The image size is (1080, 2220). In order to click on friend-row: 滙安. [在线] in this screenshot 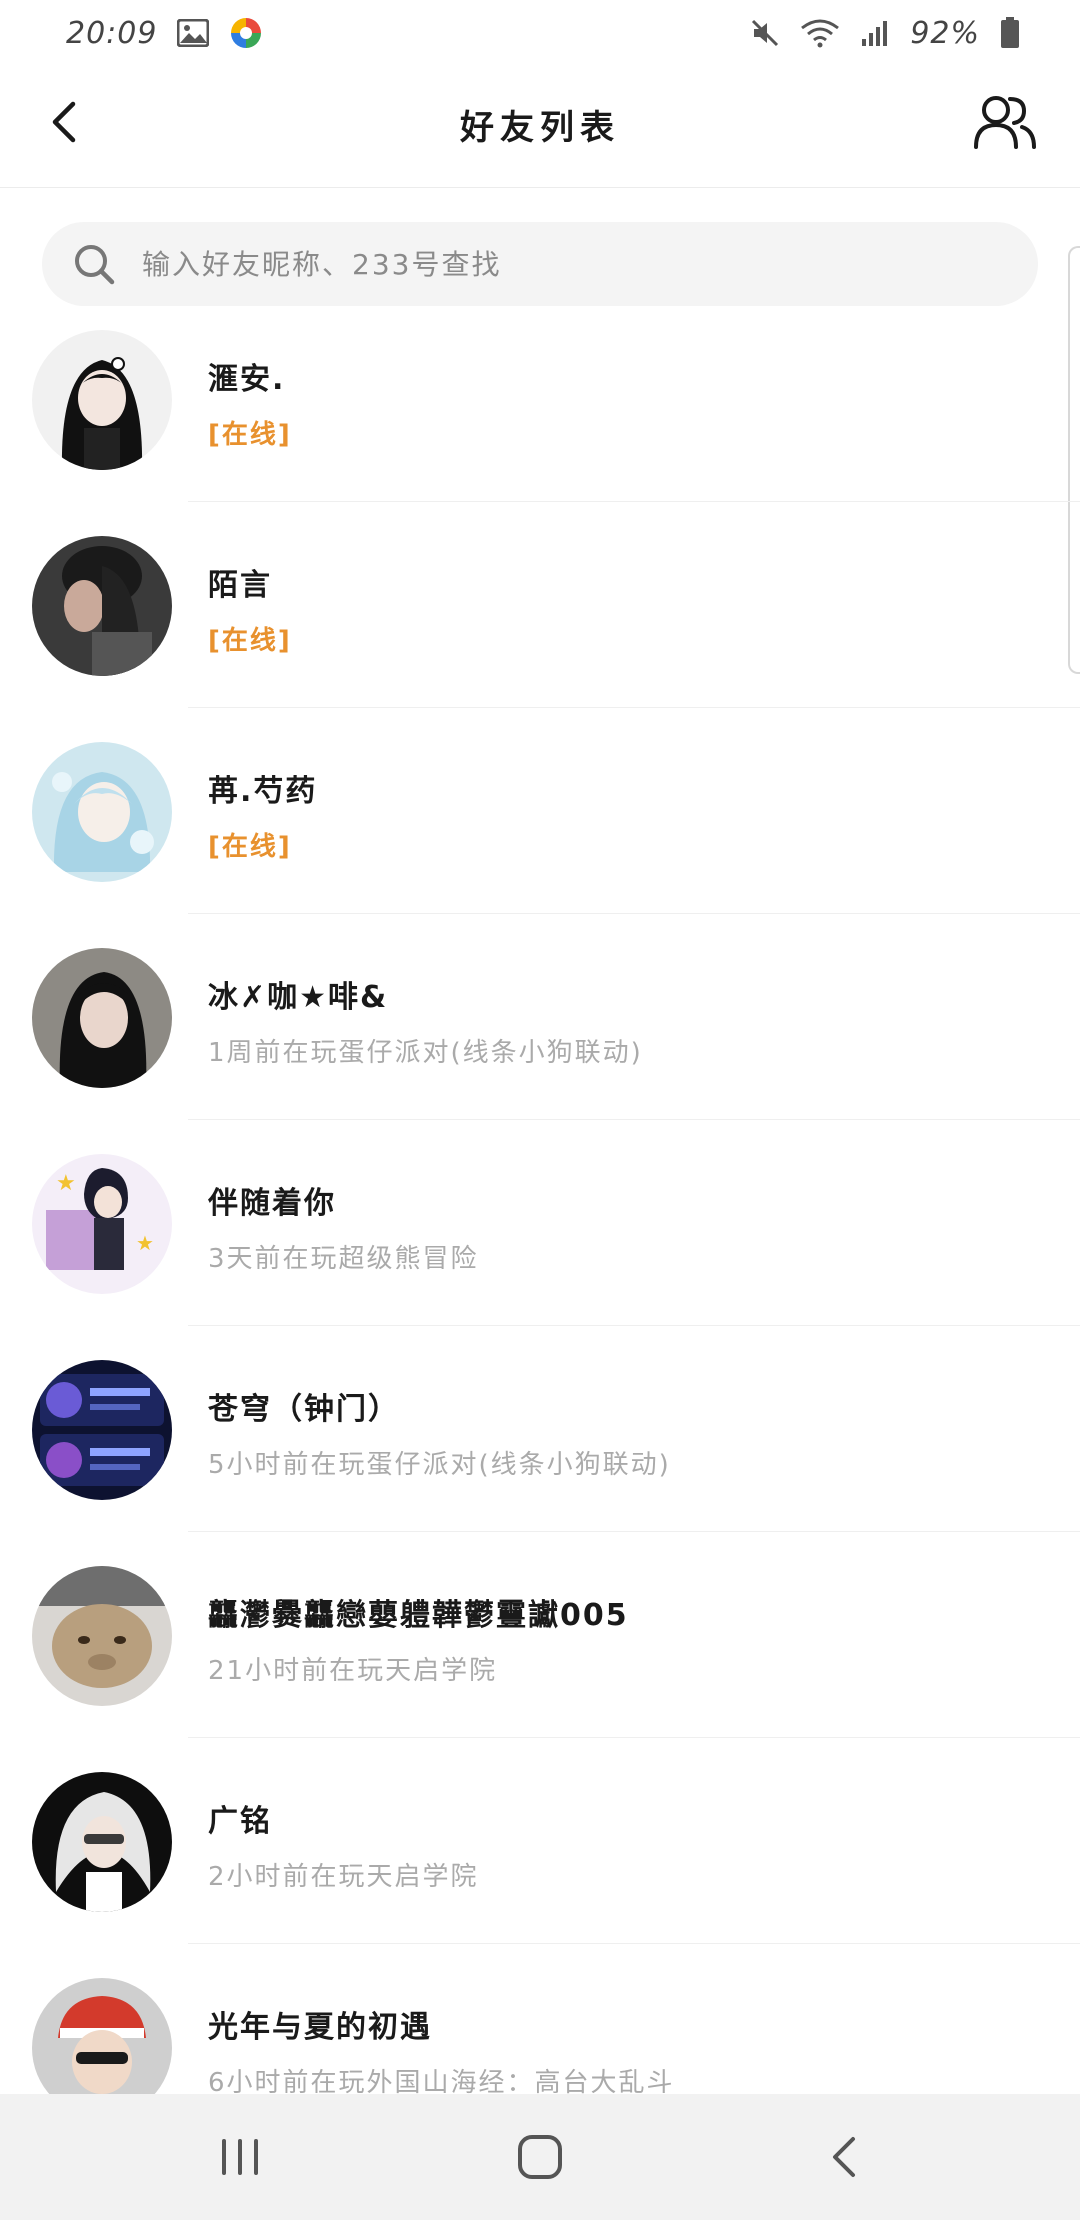, I will do `click(540, 399)`.